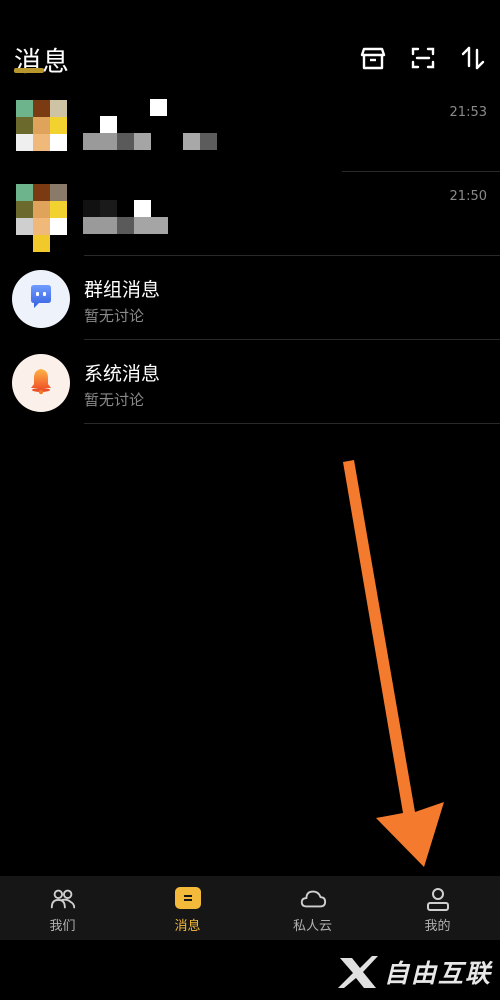 The width and height of the screenshot is (500, 1000). What do you see at coordinates (250, 130) in the screenshot?
I see `chat-item: 21:53` at bounding box center [250, 130].